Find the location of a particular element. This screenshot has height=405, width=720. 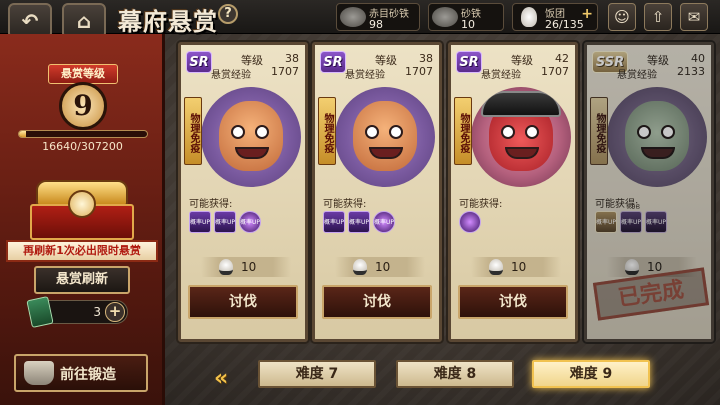

add-rice-button: + is located at coordinates (587, 14).